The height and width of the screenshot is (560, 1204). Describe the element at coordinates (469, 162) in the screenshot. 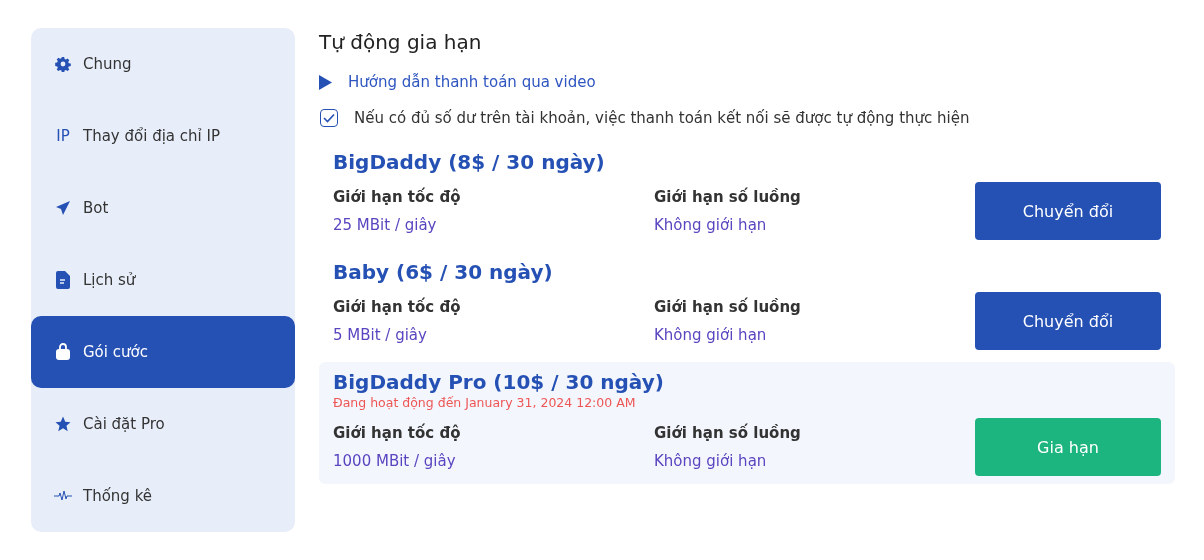

I see `plan-title: BigDaddy (8$ / 30 ngày)` at that location.